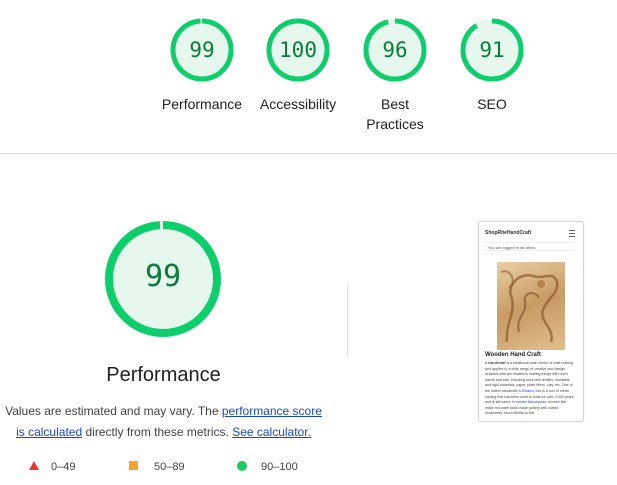  I want to click on gauge-label: Best Practices, so click(395, 114).